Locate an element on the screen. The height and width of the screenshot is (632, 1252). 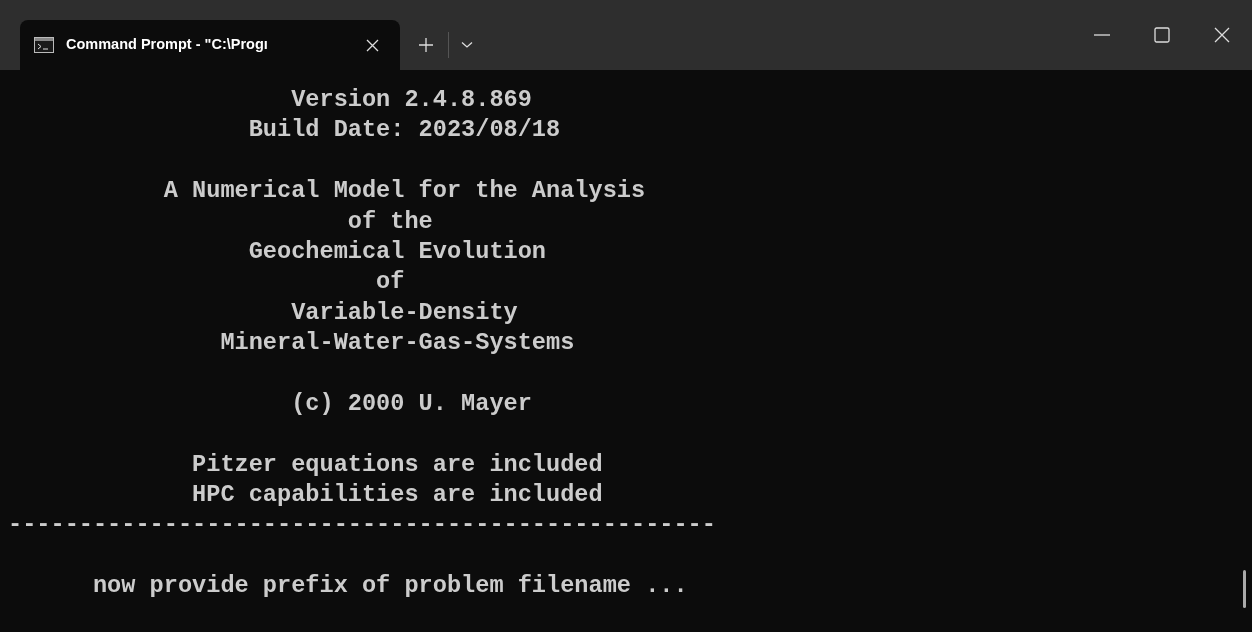
terminal-line: -------------------------------------------------- is located at coordinates (362, 525).